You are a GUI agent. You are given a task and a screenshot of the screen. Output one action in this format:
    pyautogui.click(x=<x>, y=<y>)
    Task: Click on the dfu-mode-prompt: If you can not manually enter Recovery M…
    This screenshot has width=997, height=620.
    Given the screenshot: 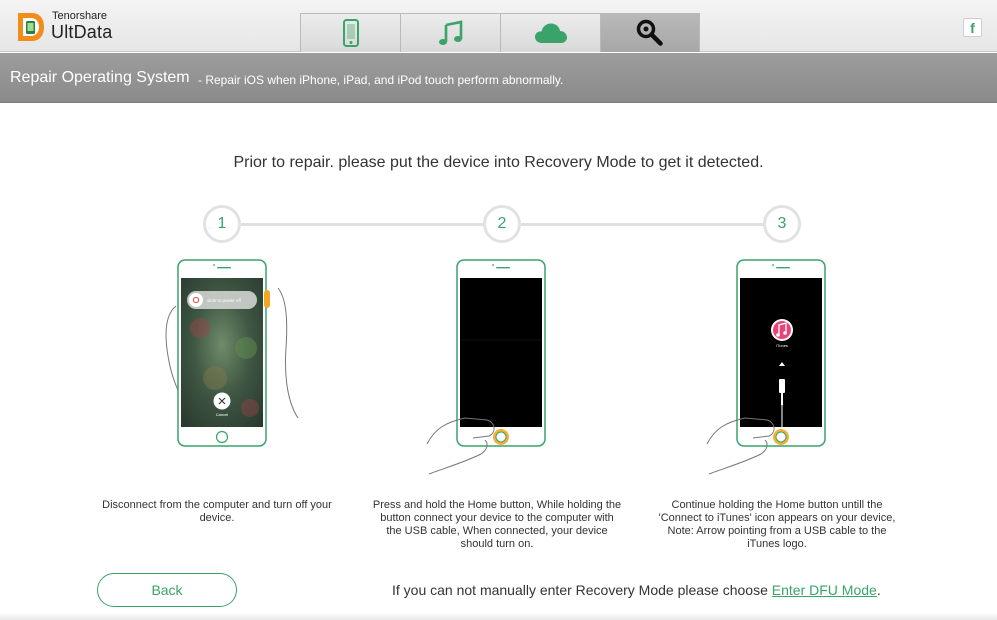 What is the action you would take?
    pyautogui.click(x=636, y=590)
    